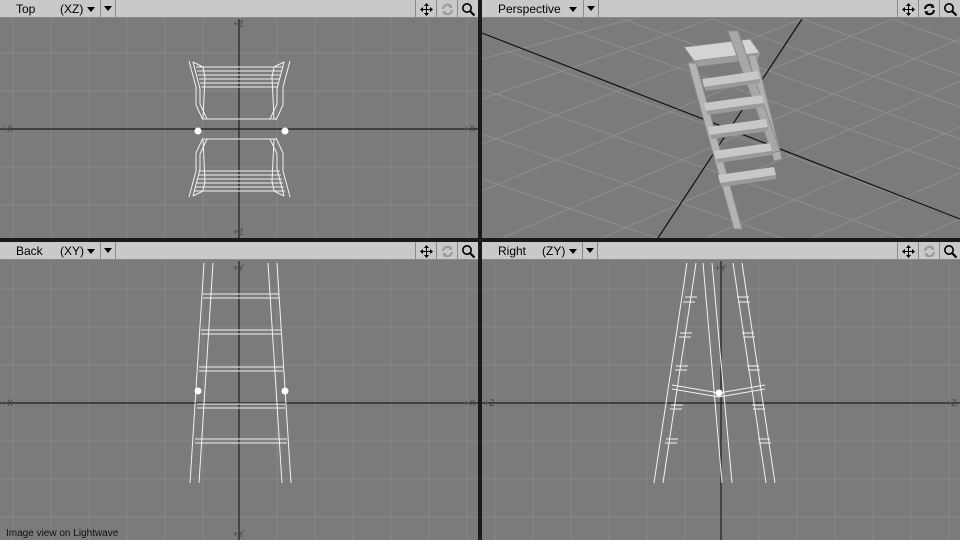  I want to click on image-caption: Image view on Lightwave, so click(62, 533).